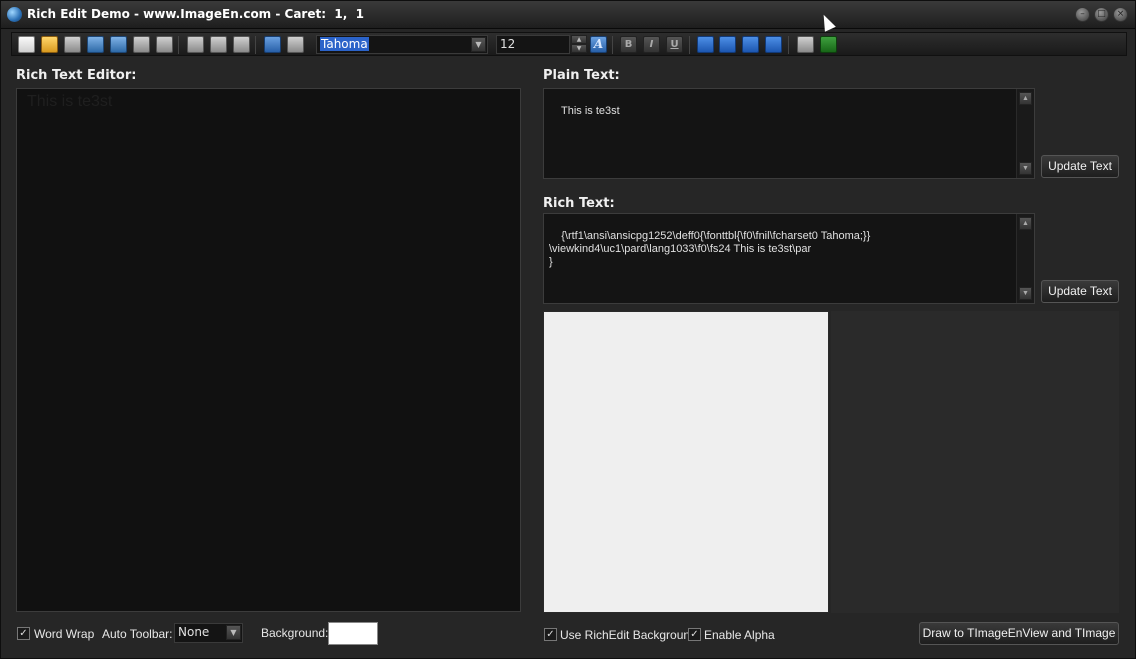 The image size is (1136, 659). Describe the element at coordinates (1080, 291) in the screenshot. I see `update-rich-text-button: Update Text` at that location.